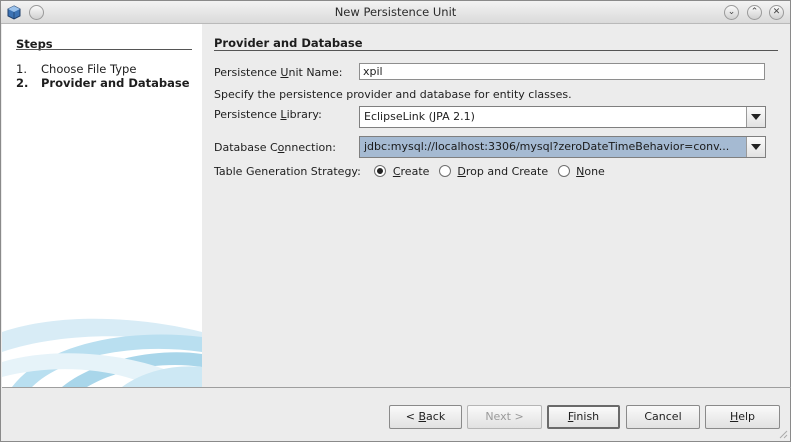  What do you see at coordinates (495, 171) in the screenshot?
I see `radio-drop-and-create: Drop and Create` at bounding box center [495, 171].